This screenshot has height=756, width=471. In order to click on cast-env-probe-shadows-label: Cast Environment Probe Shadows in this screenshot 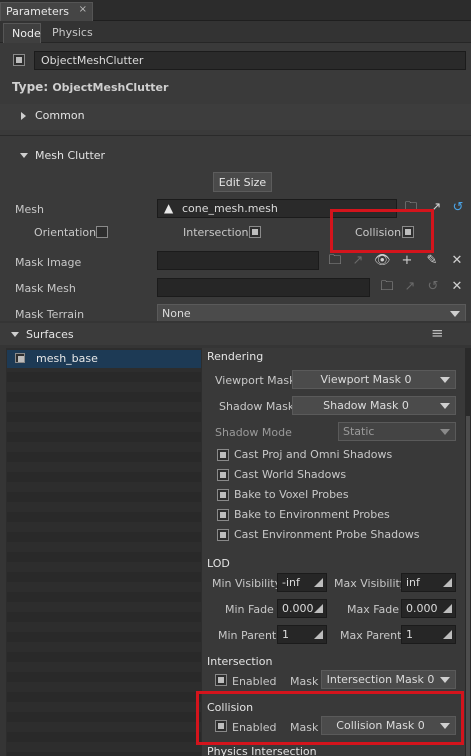, I will do `click(327, 534)`.